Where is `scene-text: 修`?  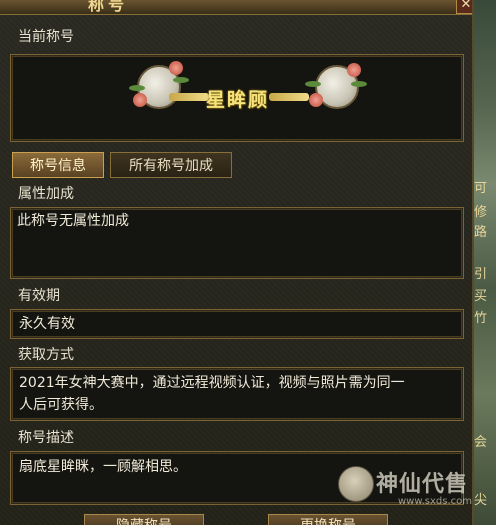 scene-text: 修 is located at coordinates (481, 212).